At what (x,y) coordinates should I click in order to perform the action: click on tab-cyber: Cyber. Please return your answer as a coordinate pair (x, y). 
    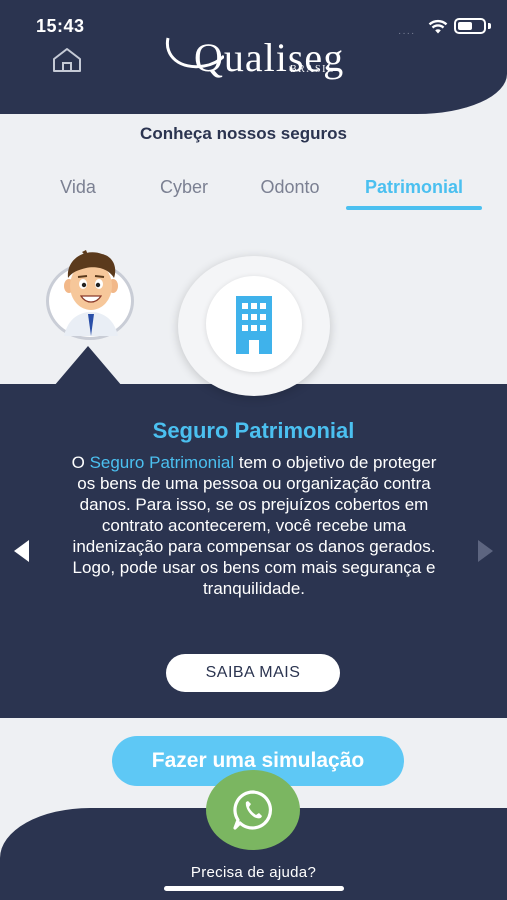
    Looking at the image, I should click on (184, 190).